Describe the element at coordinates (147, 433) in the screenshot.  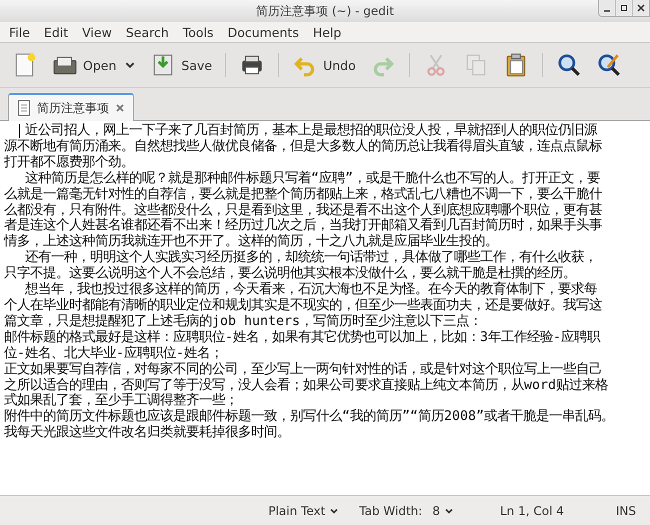
I see `text-line: 我每天光跟这些文件改名归类就要耗掉很多时间。` at that location.